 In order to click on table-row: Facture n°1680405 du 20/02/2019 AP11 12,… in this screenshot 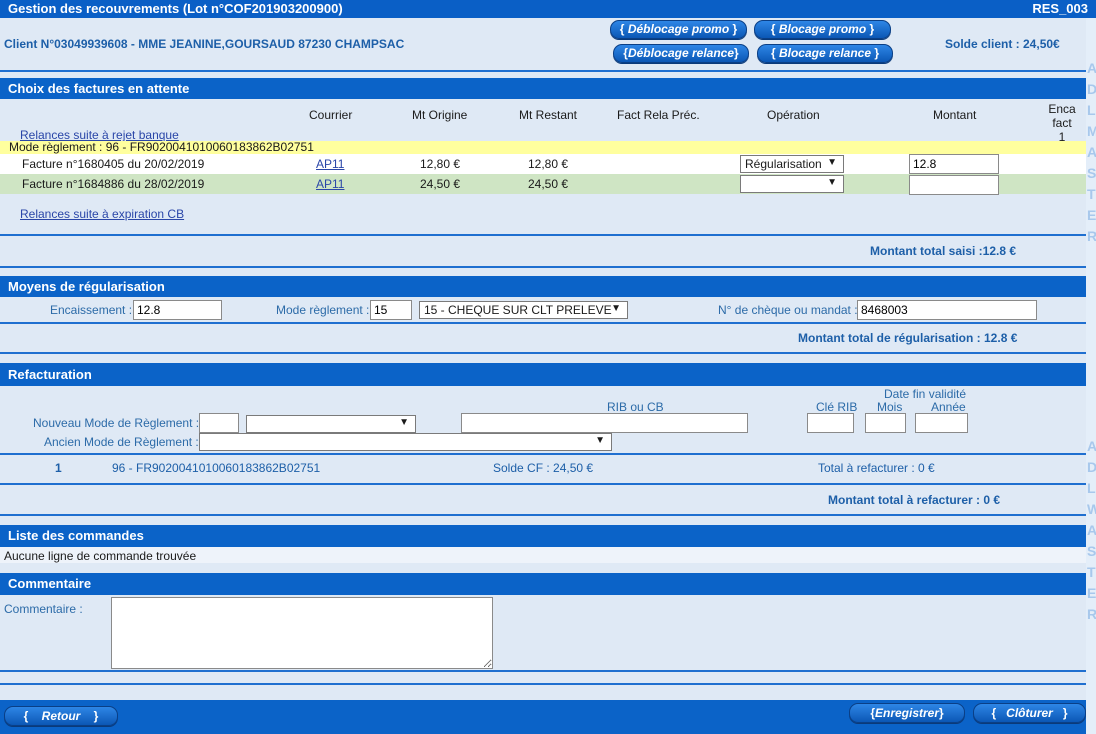, I will do `click(543, 164)`.